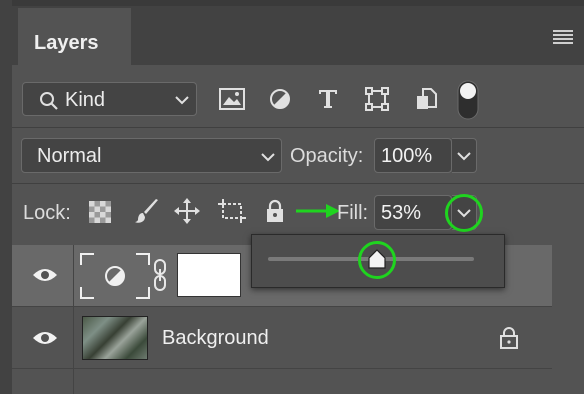 This screenshot has width=584, height=394. I want to click on type-filter-icon, so click(328, 99).